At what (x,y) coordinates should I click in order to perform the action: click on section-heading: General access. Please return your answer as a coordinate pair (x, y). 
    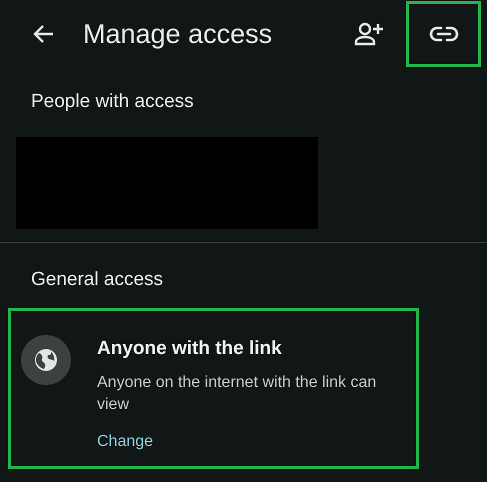
    Looking at the image, I should click on (97, 280).